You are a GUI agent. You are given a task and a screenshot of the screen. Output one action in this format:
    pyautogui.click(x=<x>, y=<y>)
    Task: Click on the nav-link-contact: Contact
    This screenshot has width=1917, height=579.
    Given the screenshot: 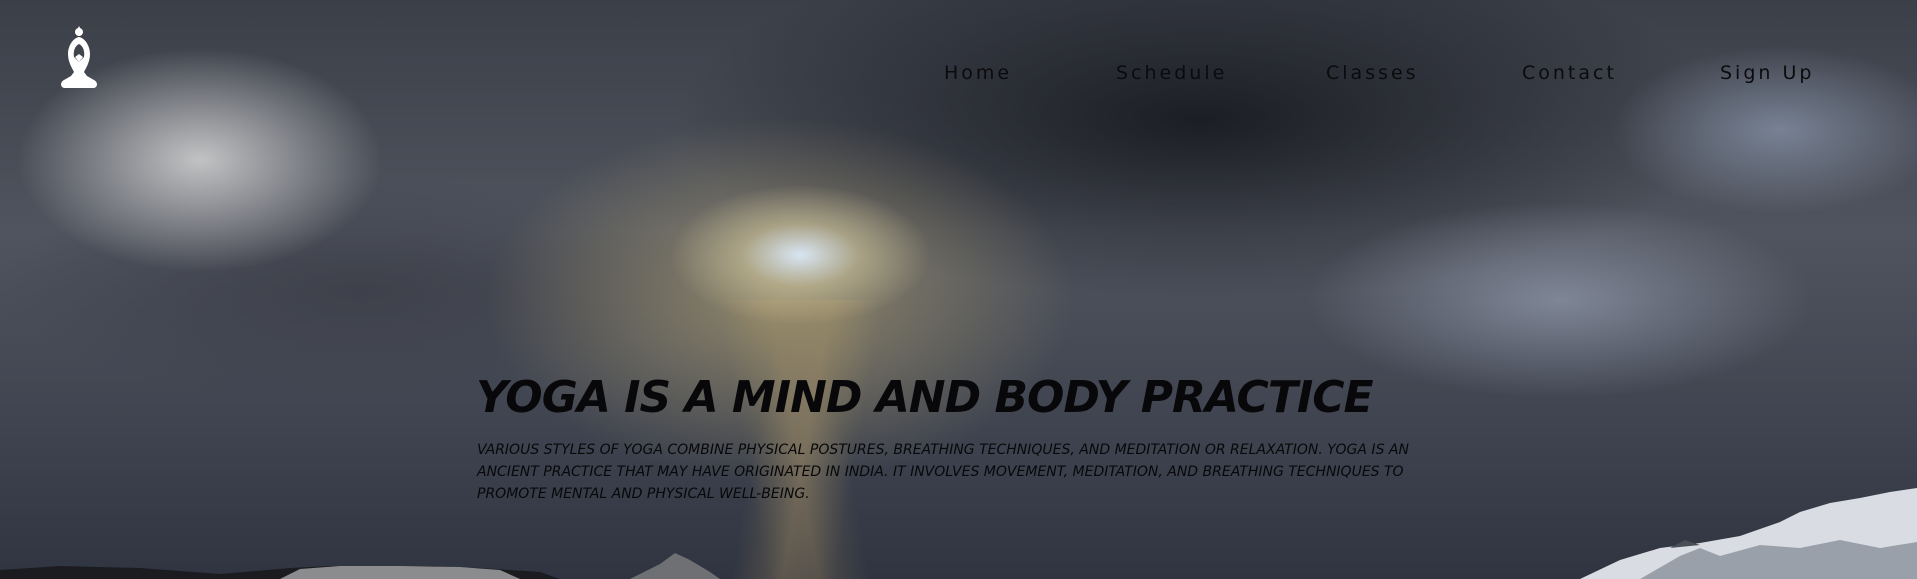 What is the action you would take?
    pyautogui.click(x=1569, y=73)
    